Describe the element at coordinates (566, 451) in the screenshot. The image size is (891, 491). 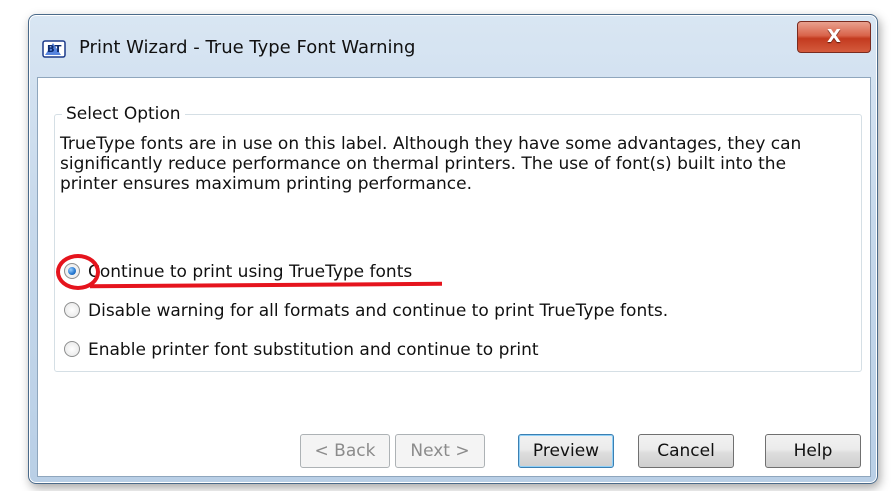
I see `preview-button: Preview` at that location.